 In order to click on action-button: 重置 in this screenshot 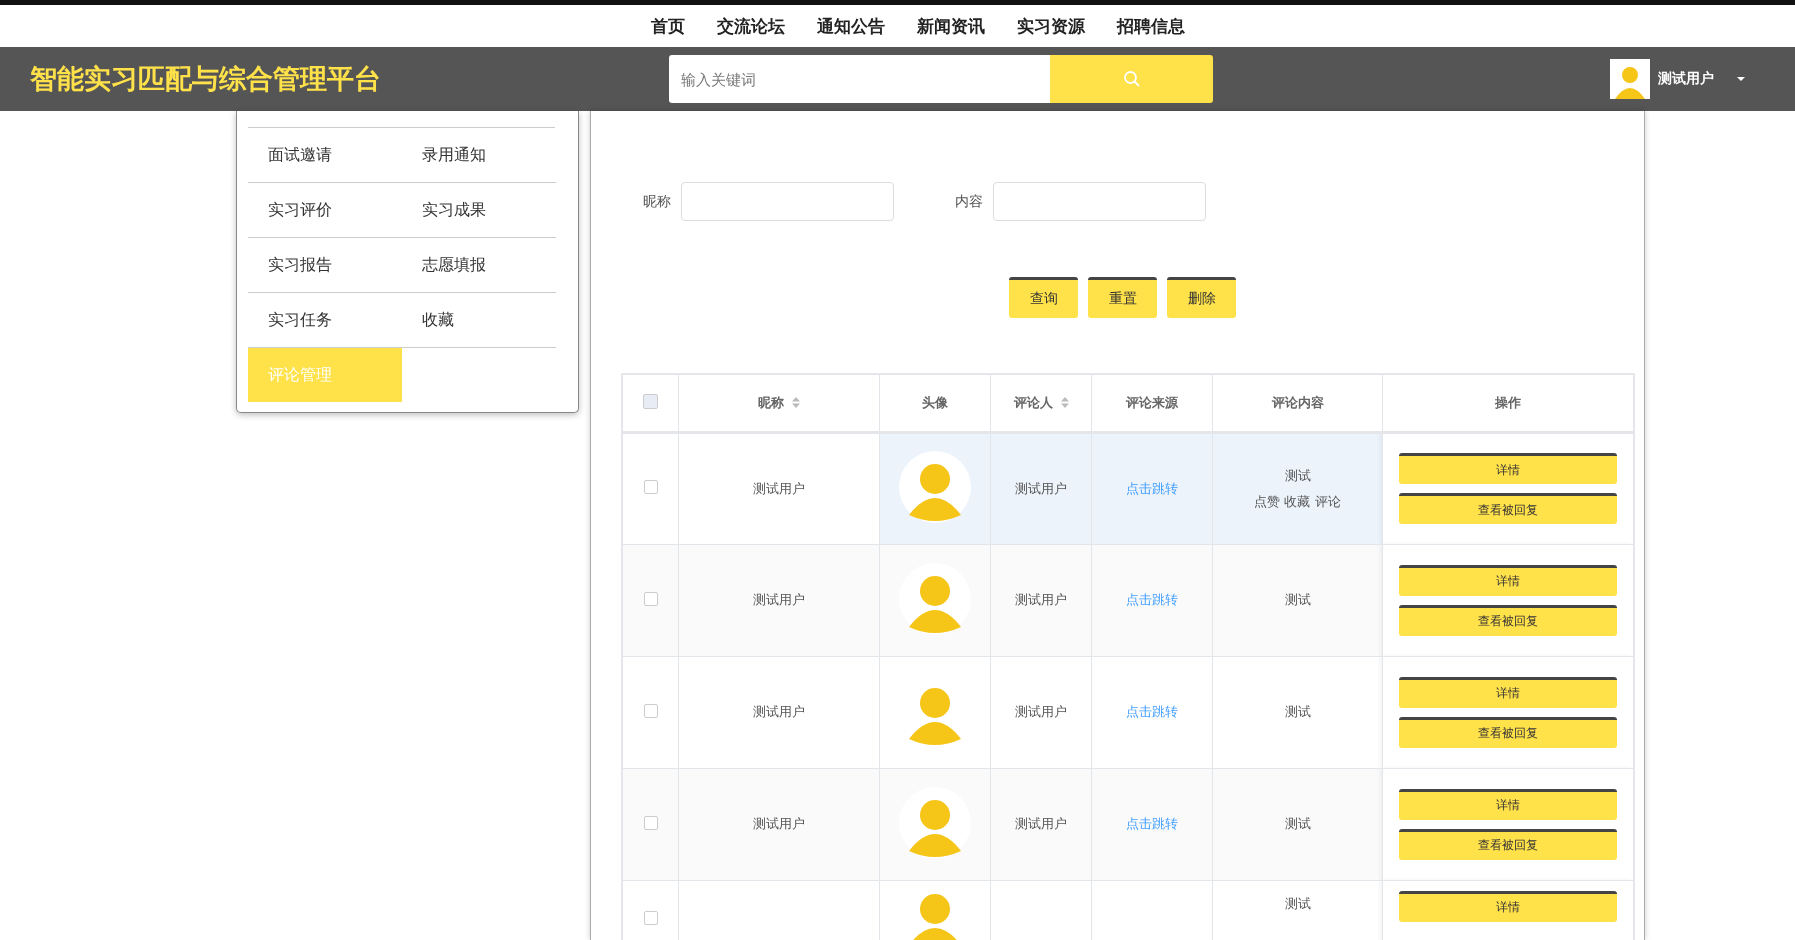, I will do `click(1122, 297)`.